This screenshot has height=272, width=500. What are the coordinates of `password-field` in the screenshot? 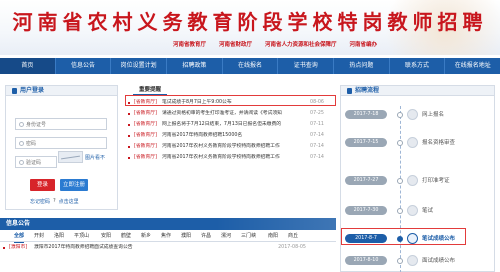 It's located at (61, 143).